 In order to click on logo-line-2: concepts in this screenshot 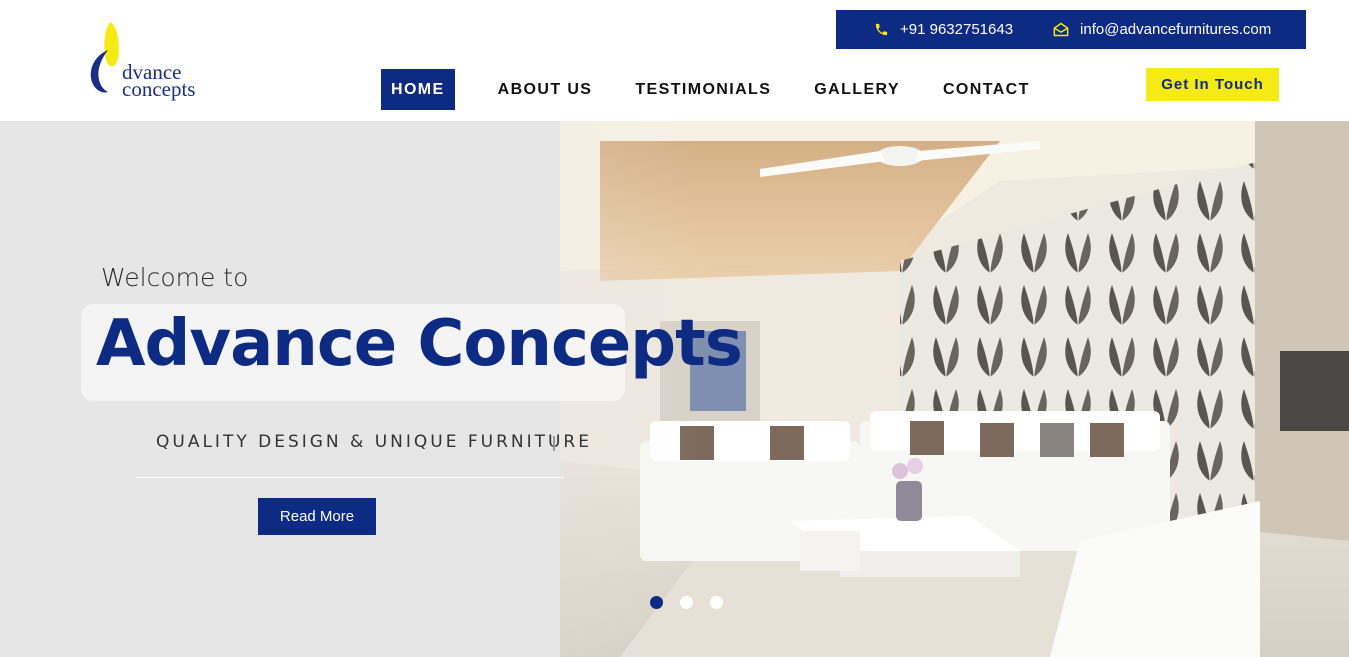, I will do `click(159, 89)`.